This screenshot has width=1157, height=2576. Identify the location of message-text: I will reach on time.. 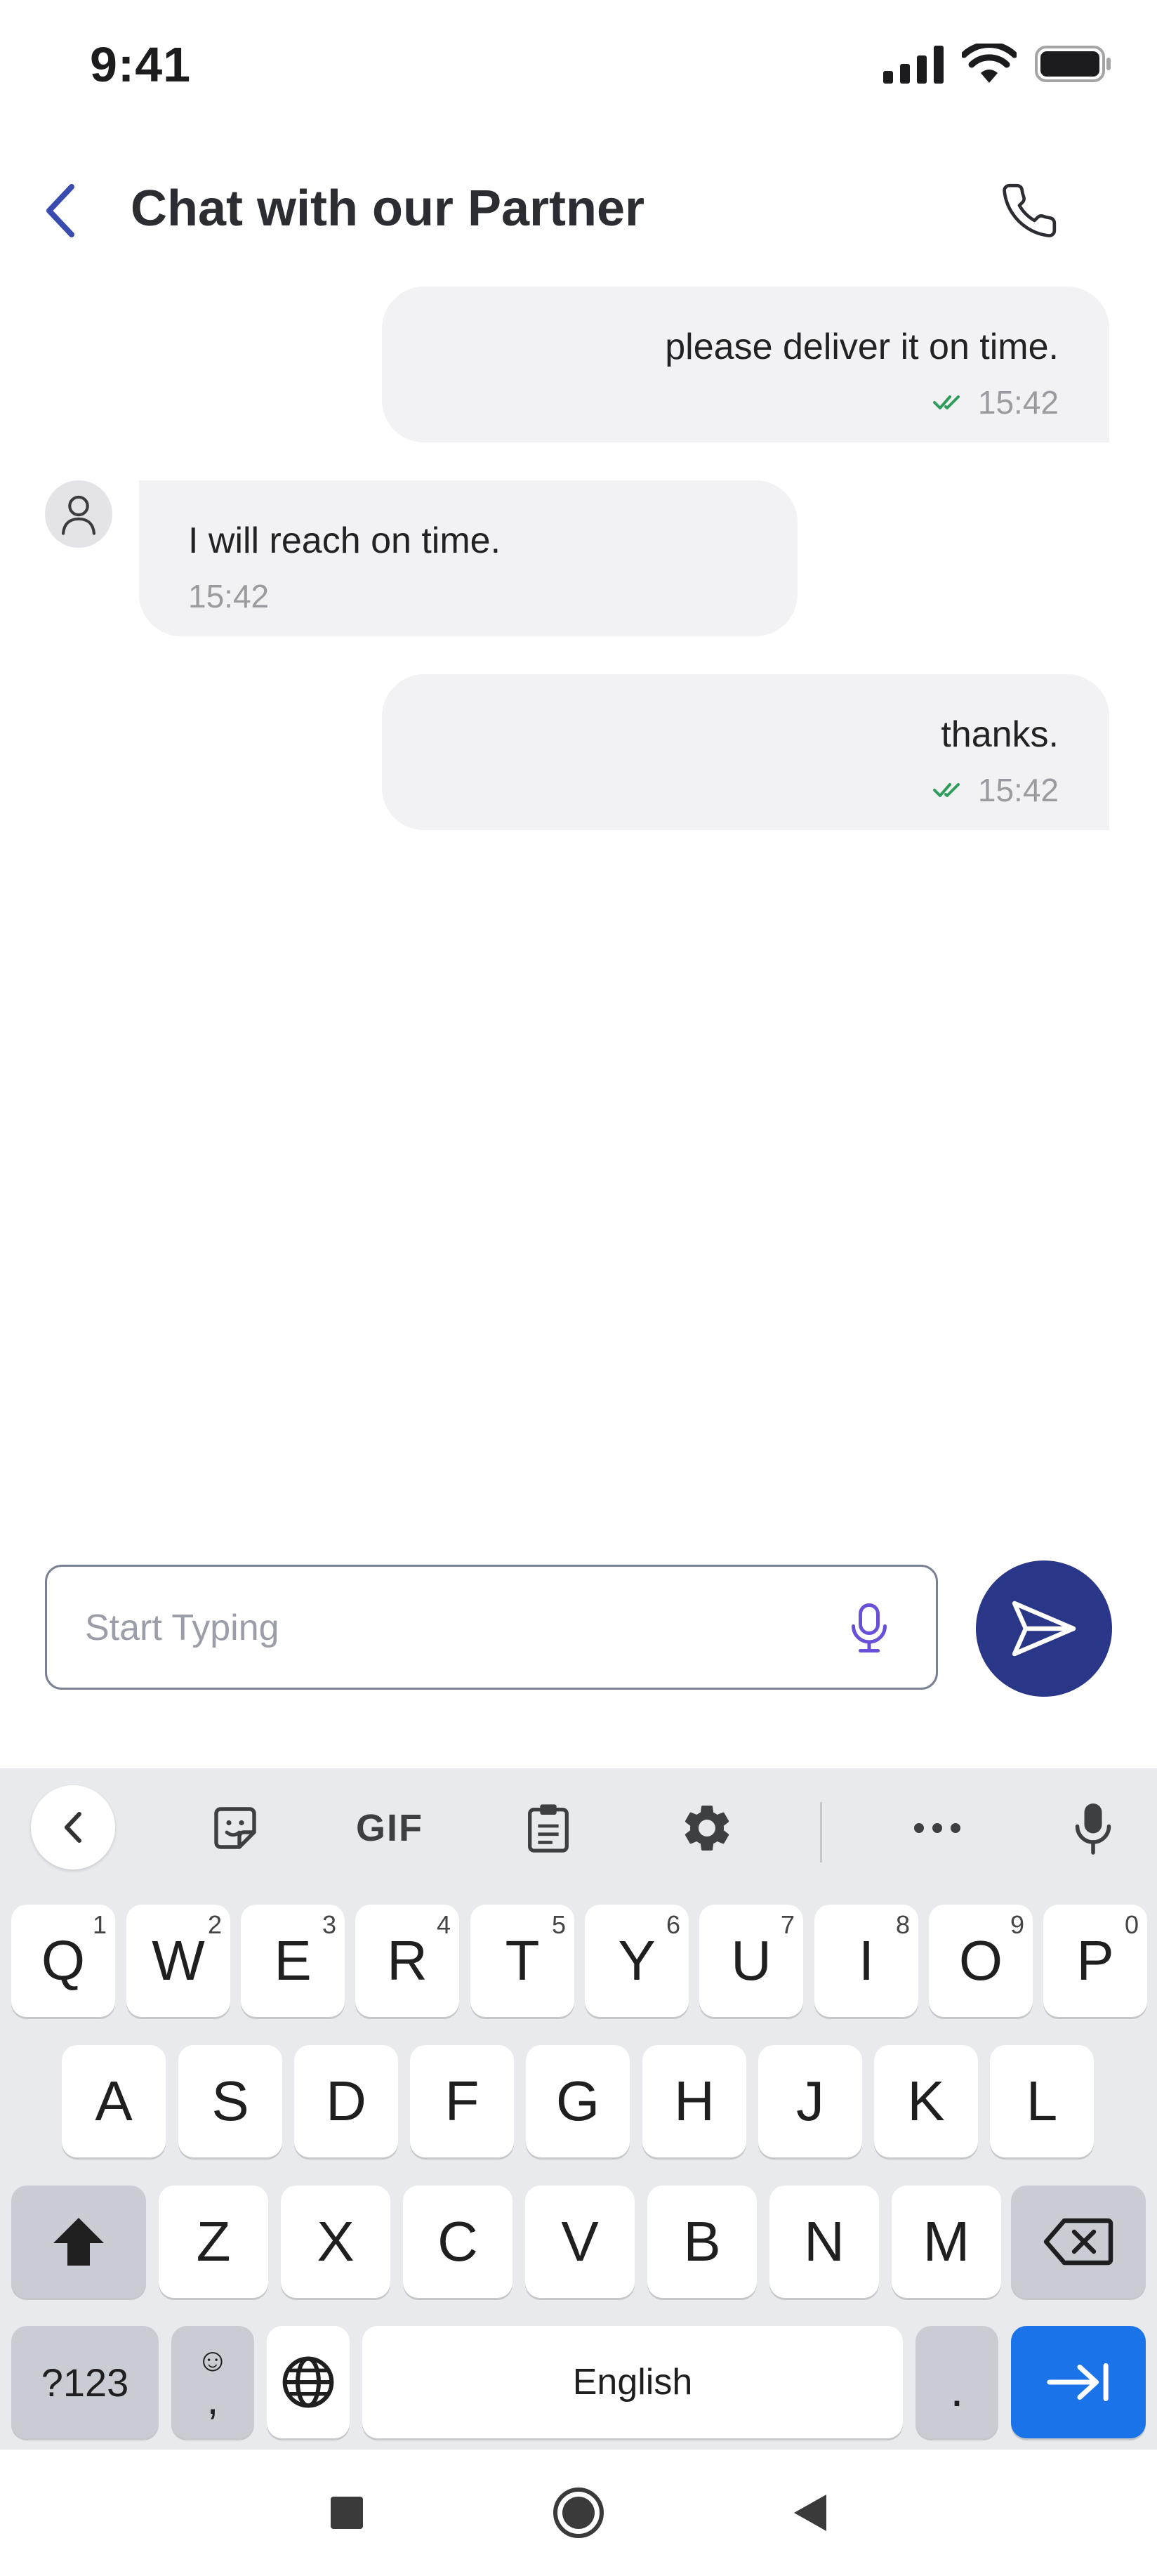
(344, 540).